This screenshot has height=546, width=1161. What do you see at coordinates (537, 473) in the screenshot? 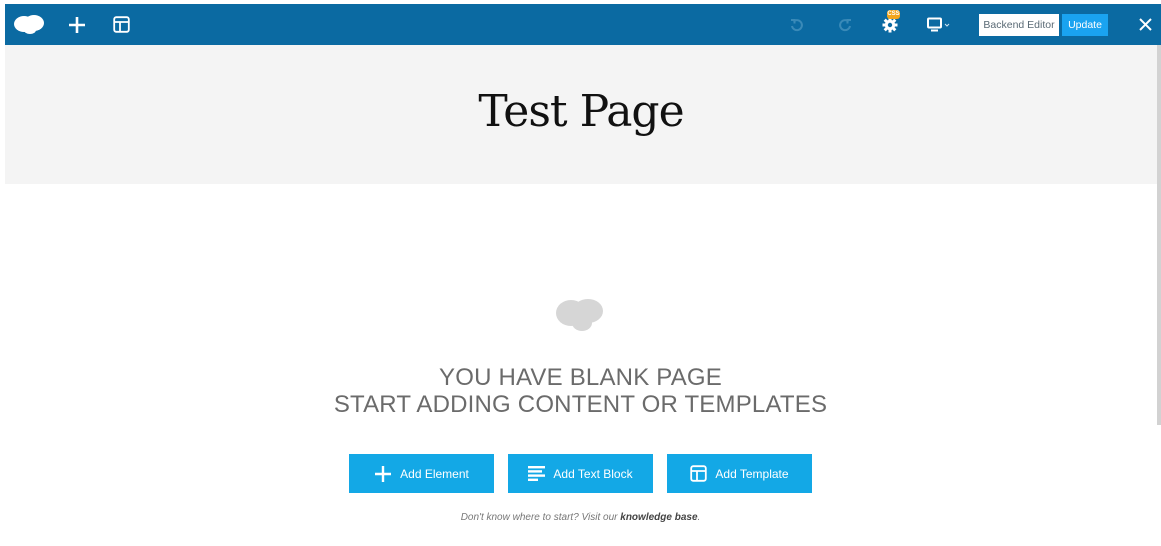
I see `text-lines-icon` at bounding box center [537, 473].